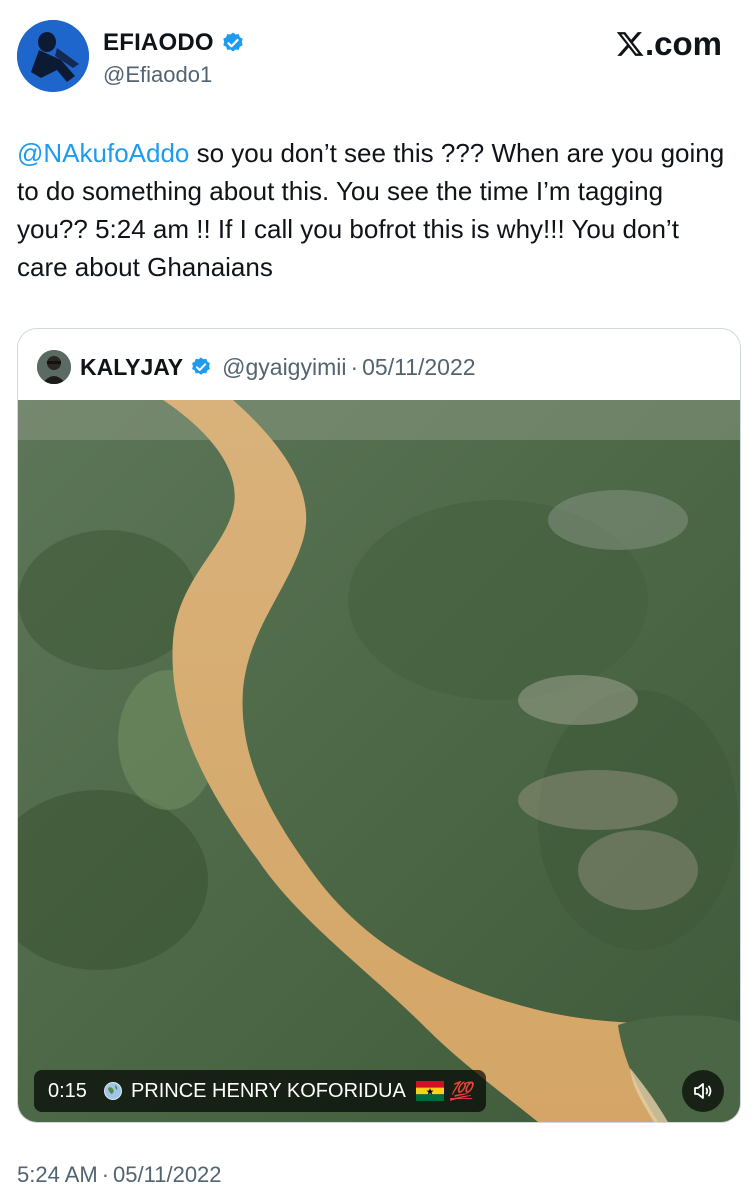  What do you see at coordinates (67, 1090) in the screenshot?
I see `video-duration: 0:15` at bounding box center [67, 1090].